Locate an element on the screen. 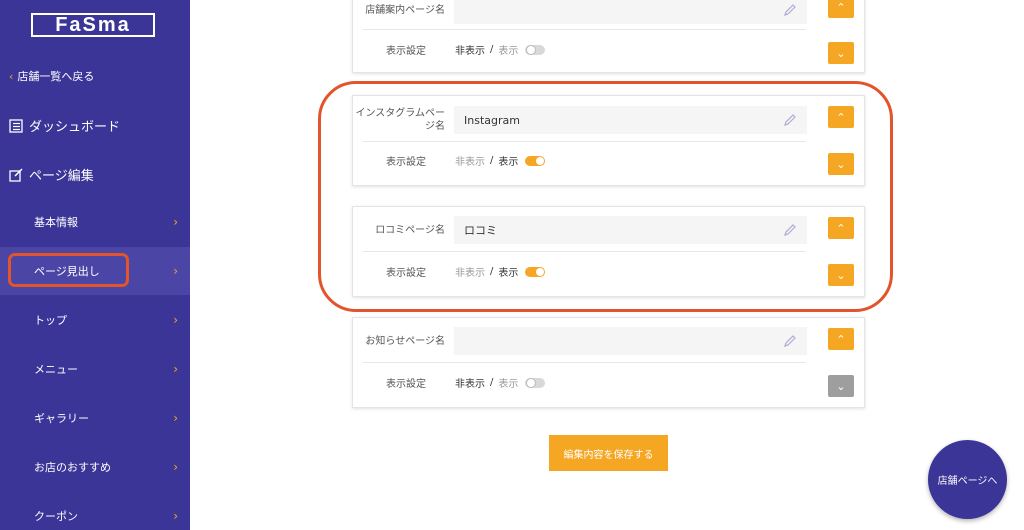 The width and height of the screenshot is (1024, 530). edit-icon is located at coordinates (16, 174).